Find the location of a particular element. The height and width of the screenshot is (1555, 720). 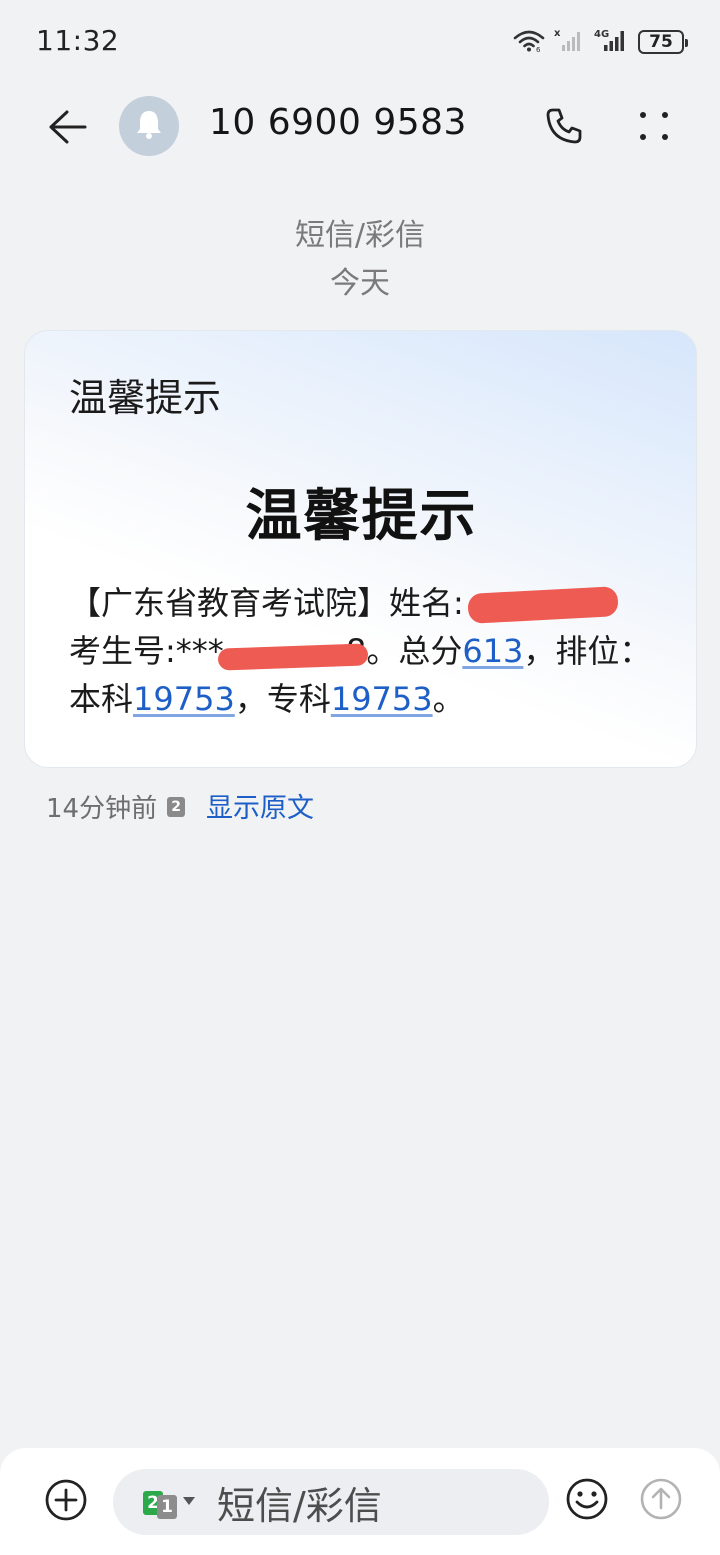

smile-icon is located at coordinates (587, 1501).